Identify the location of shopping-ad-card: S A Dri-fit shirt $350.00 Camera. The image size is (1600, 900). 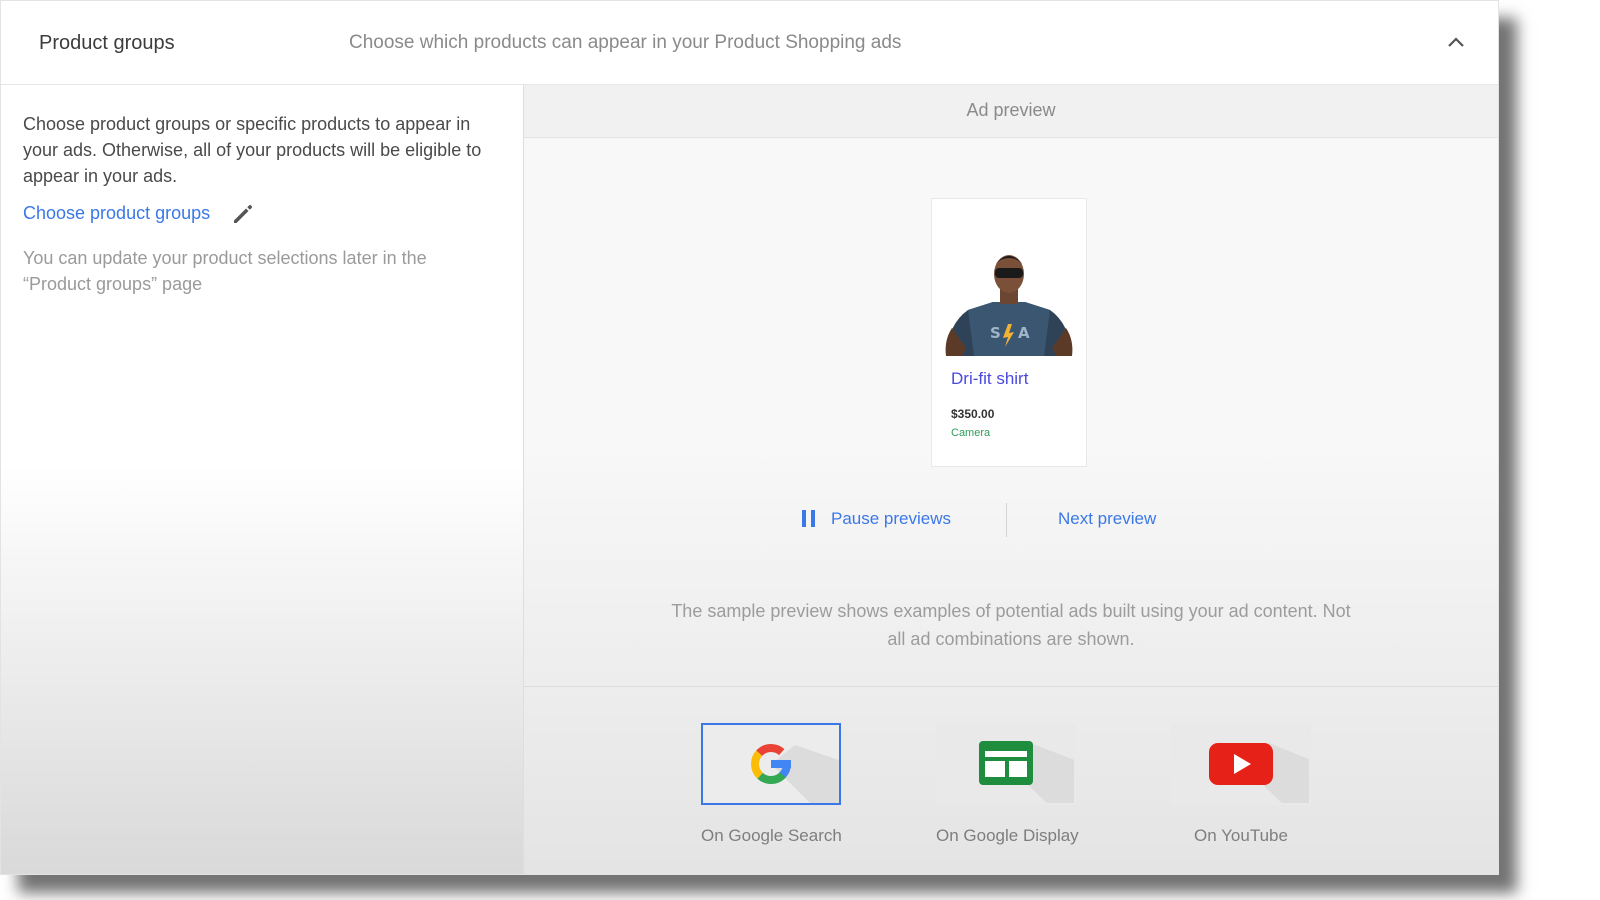
(1009, 332).